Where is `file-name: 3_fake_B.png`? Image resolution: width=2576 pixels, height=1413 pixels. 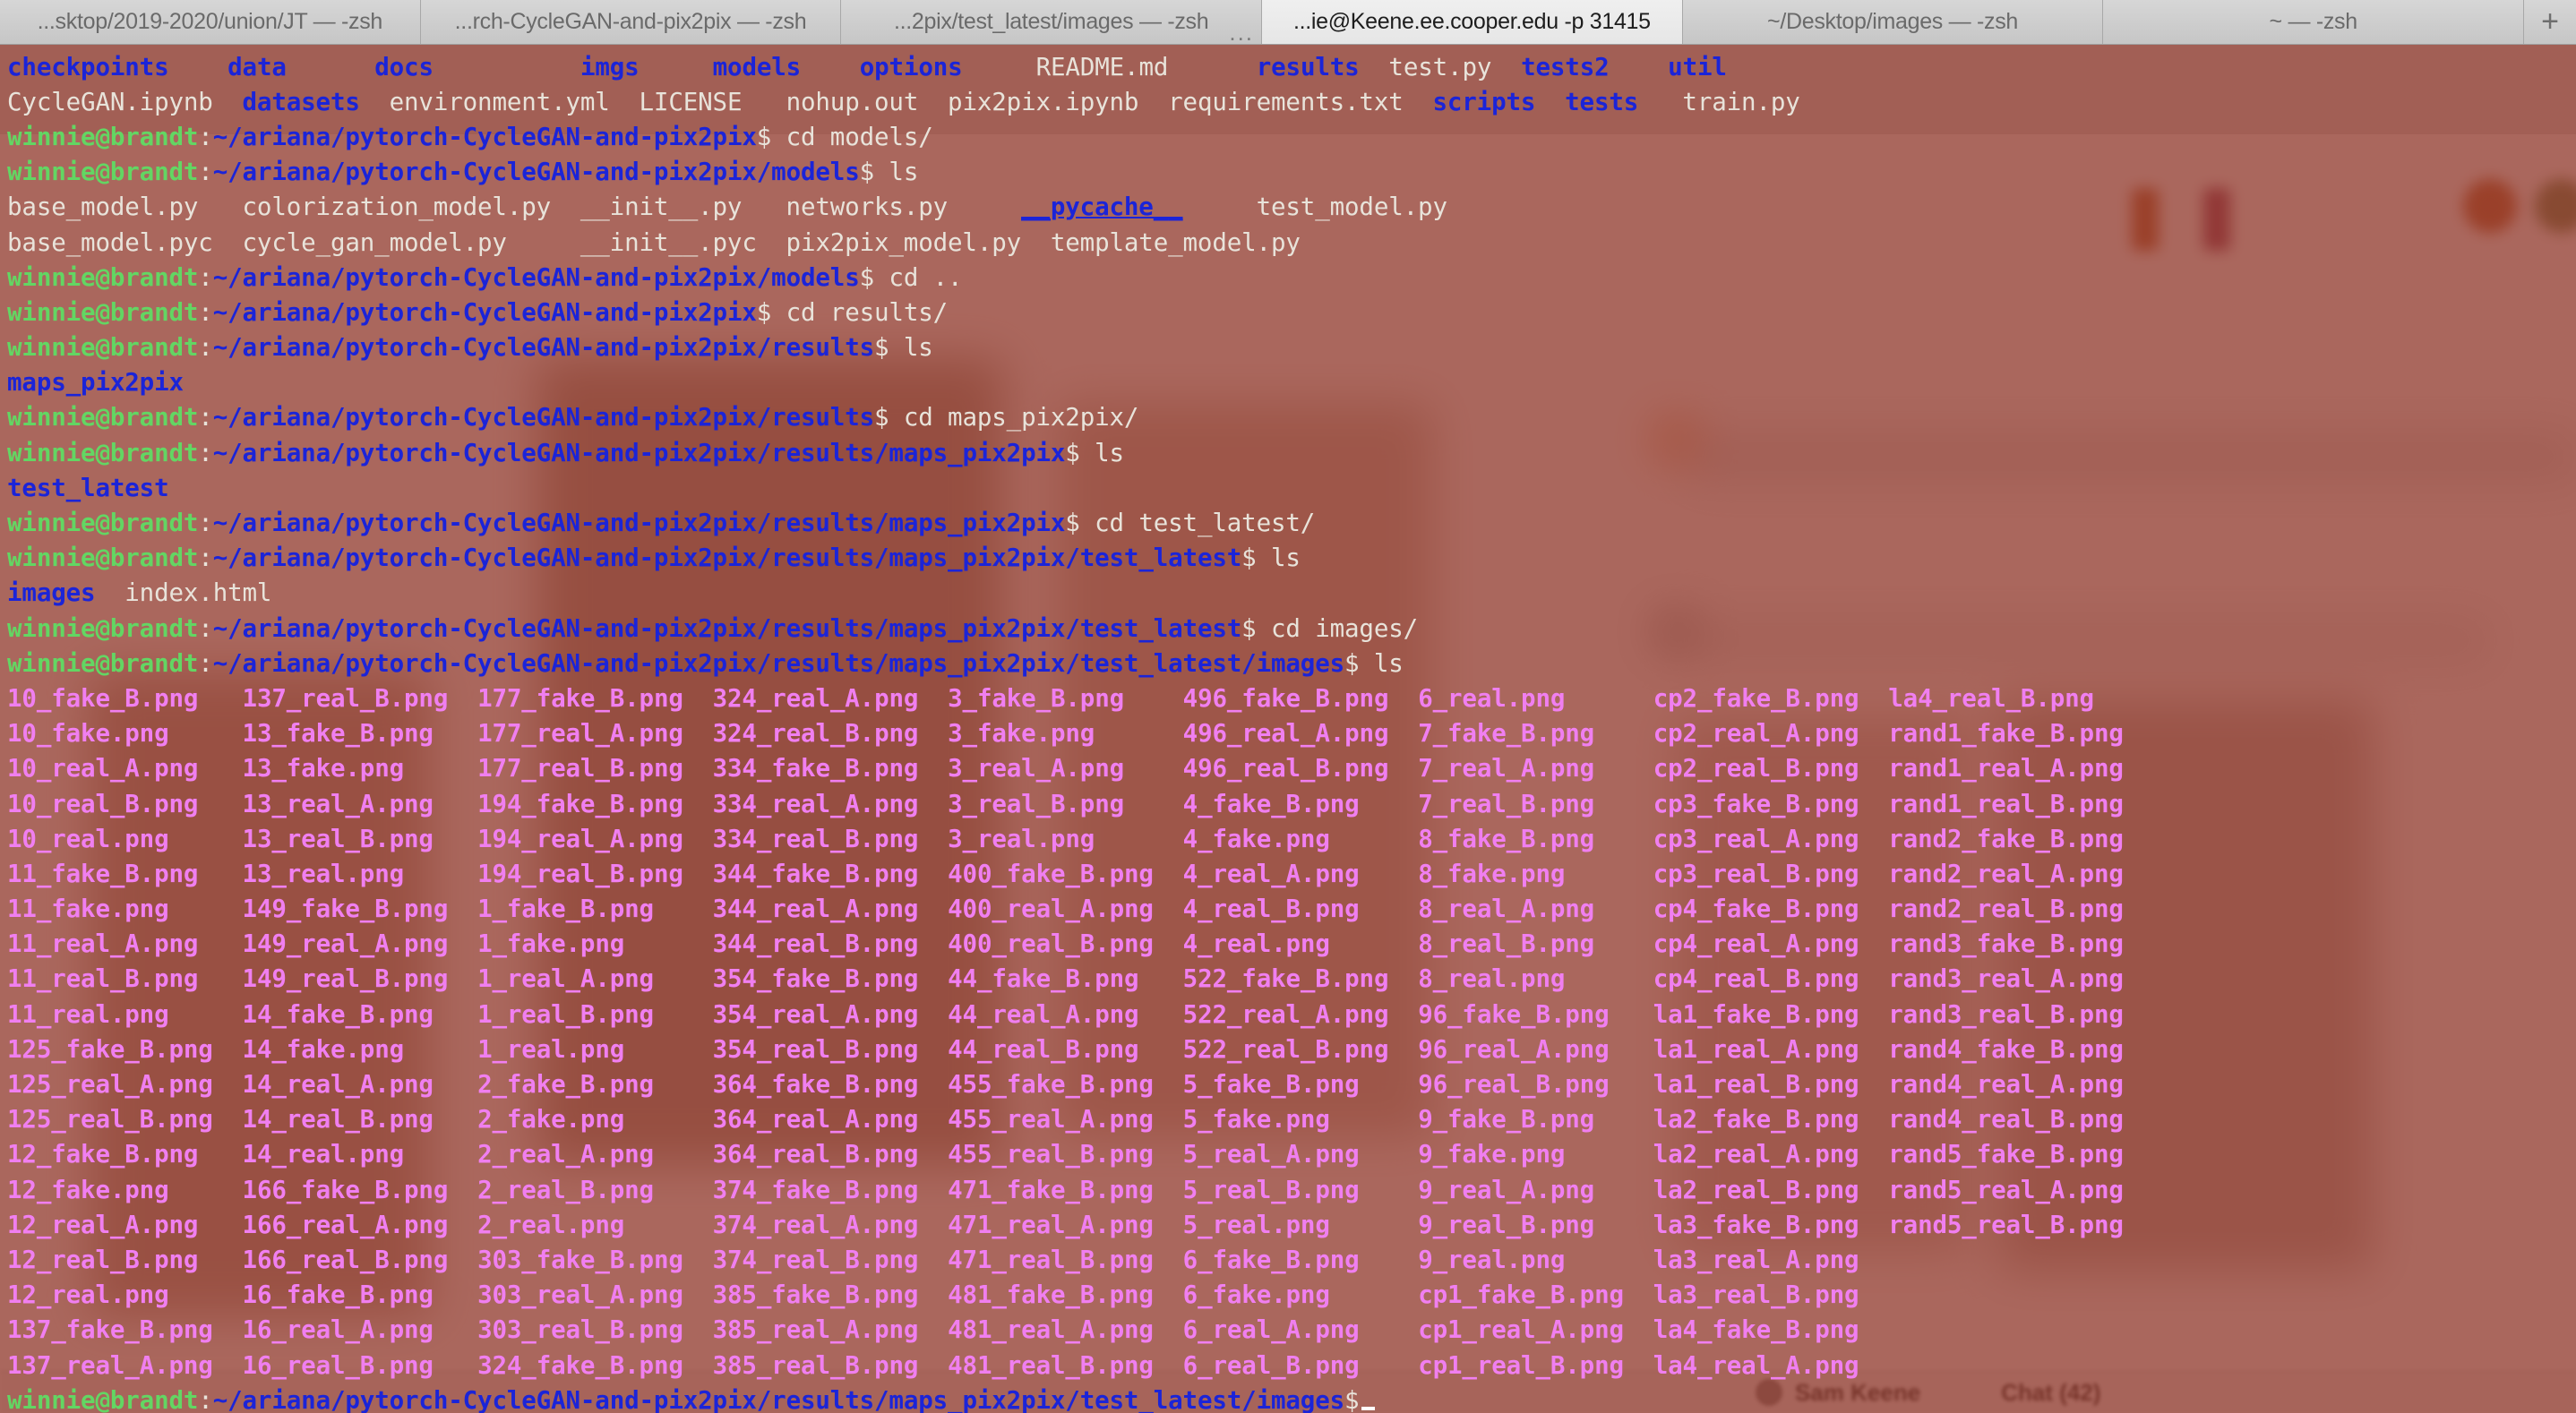
file-name: 3_fake_B.png is located at coordinates (1036, 698).